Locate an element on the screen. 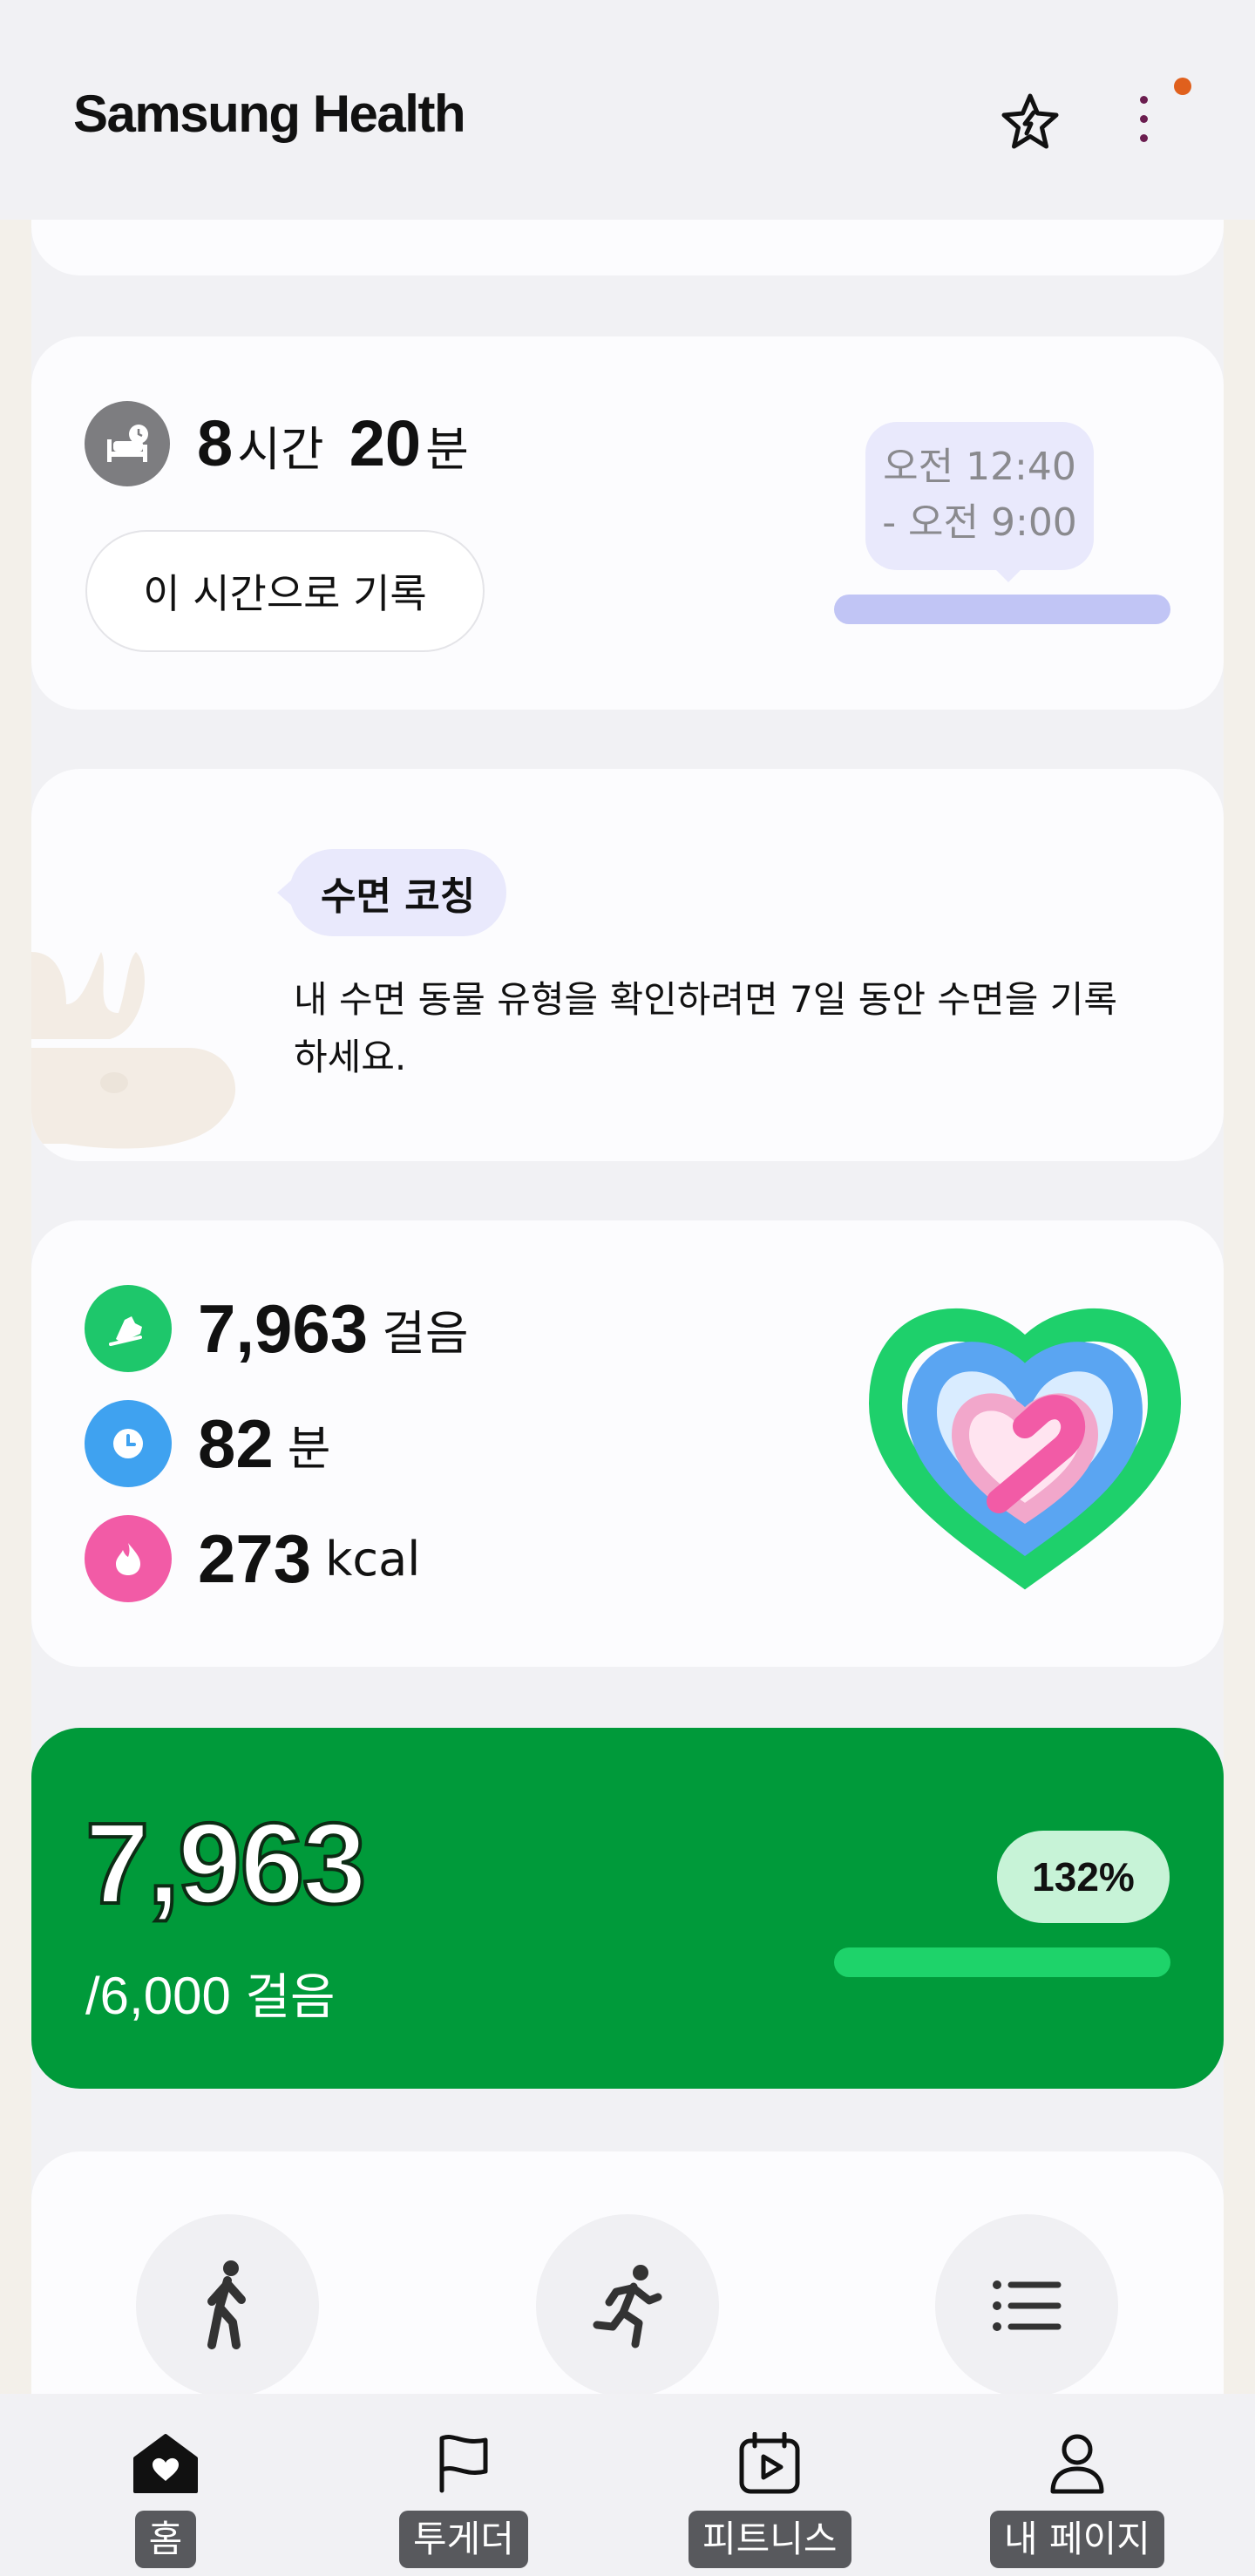 The height and width of the screenshot is (2576, 1255). running-icon is located at coordinates (628, 2306).